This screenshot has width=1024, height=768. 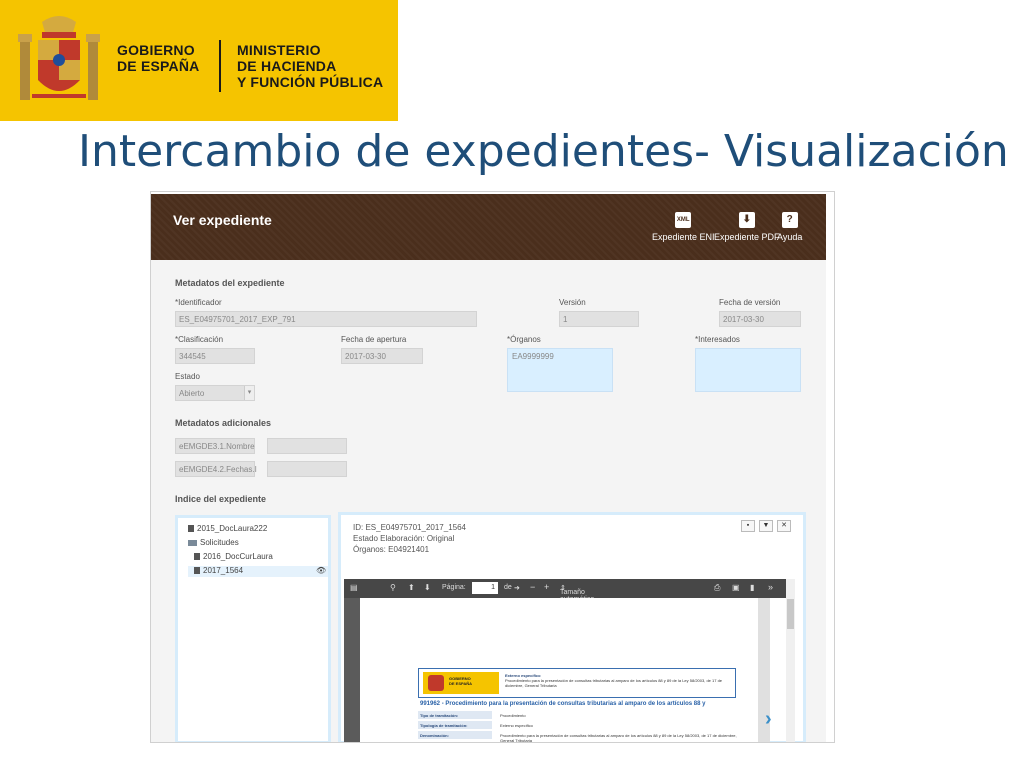 I want to click on tree-item: Solicitudes, so click(x=213, y=542).